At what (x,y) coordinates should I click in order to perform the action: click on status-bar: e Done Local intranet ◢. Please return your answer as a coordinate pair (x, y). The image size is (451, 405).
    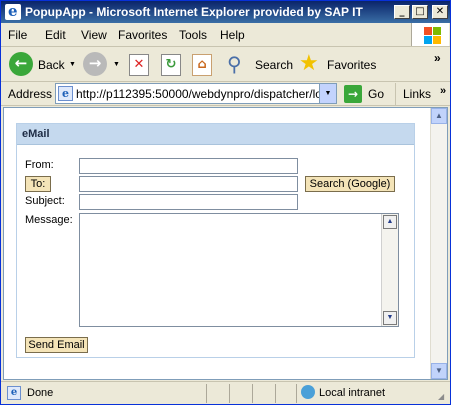
    Looking at the image, I should click on (225, 392).